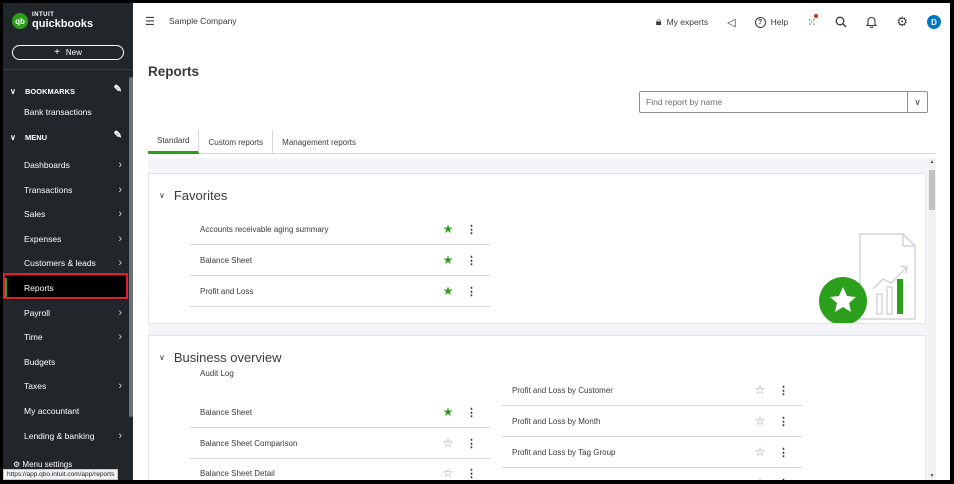 The height and width of the screenshot is (484, 954). I want to click on find-report-input, so click(773, 102).